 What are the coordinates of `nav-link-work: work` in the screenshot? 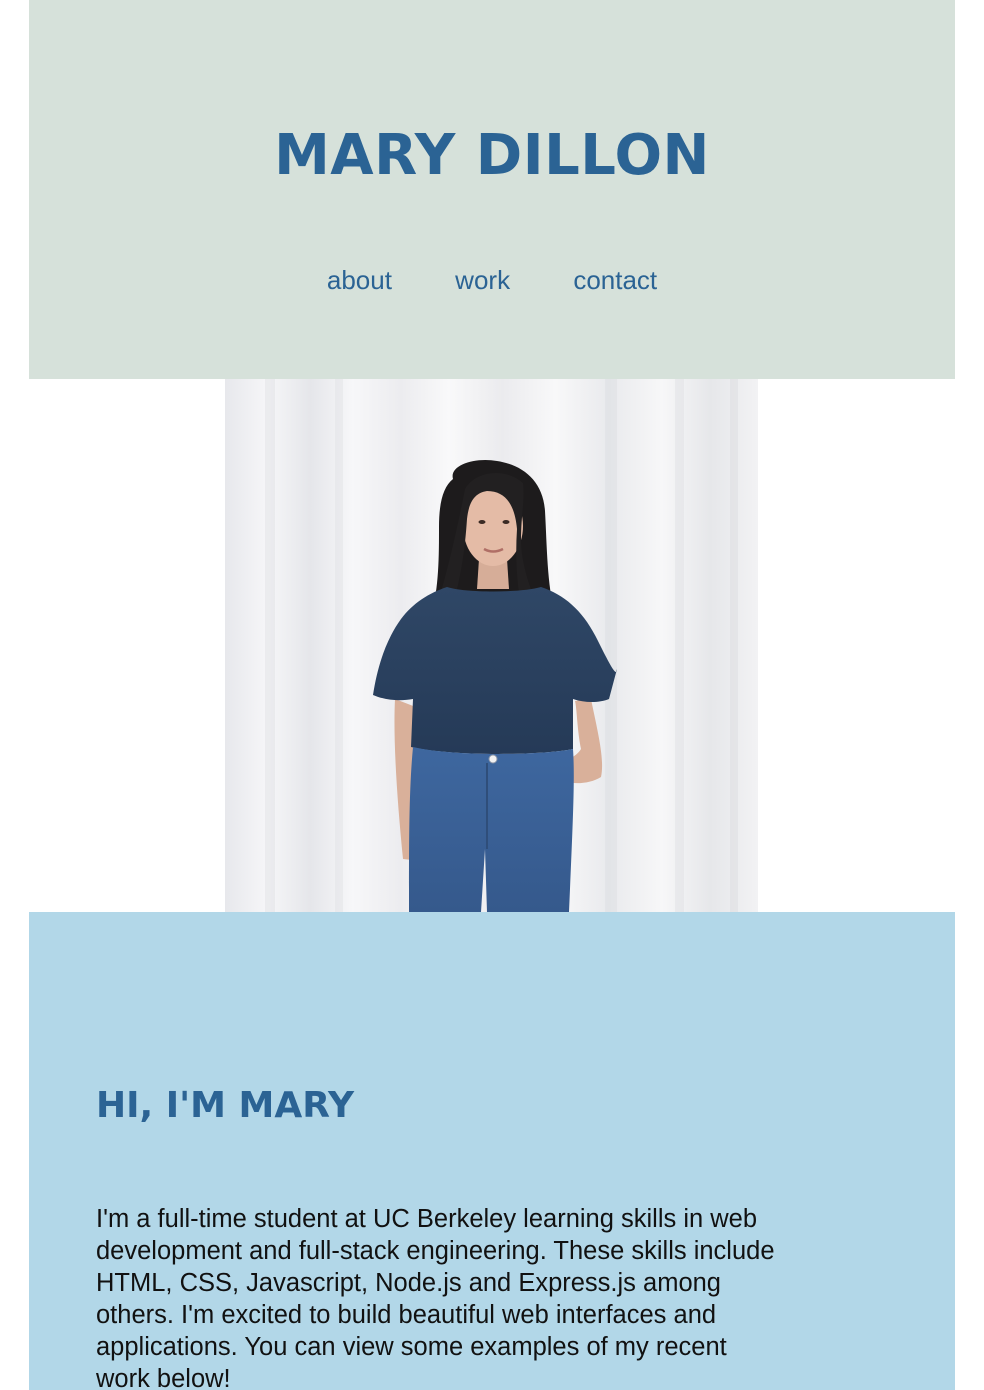 It's located at (482, 280).